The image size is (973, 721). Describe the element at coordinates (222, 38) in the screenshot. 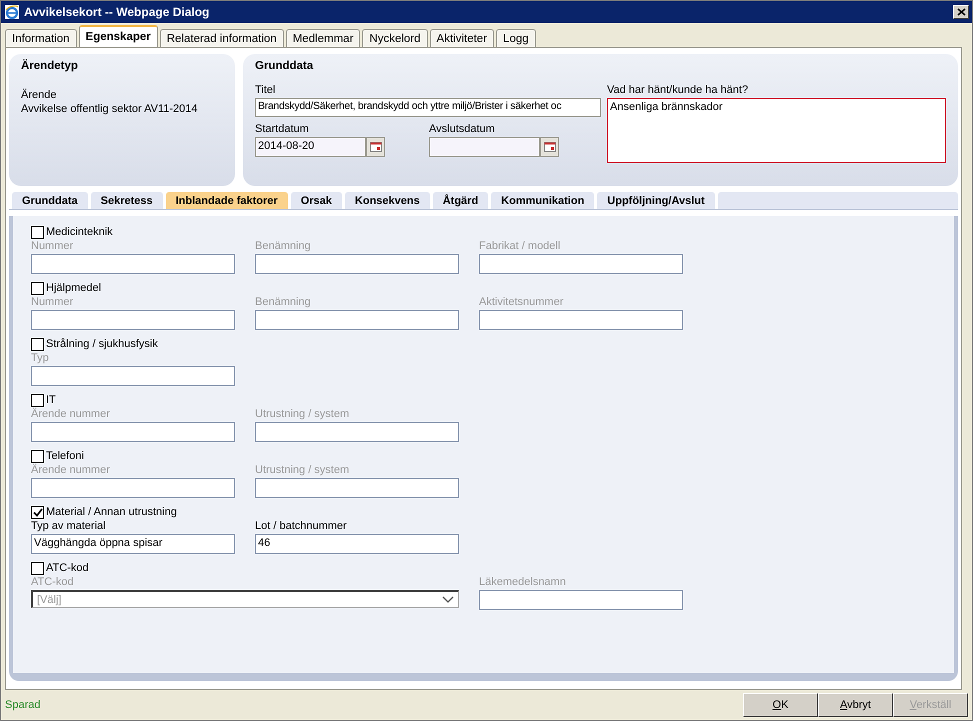

I see `tab: Relaterad information` at that location.